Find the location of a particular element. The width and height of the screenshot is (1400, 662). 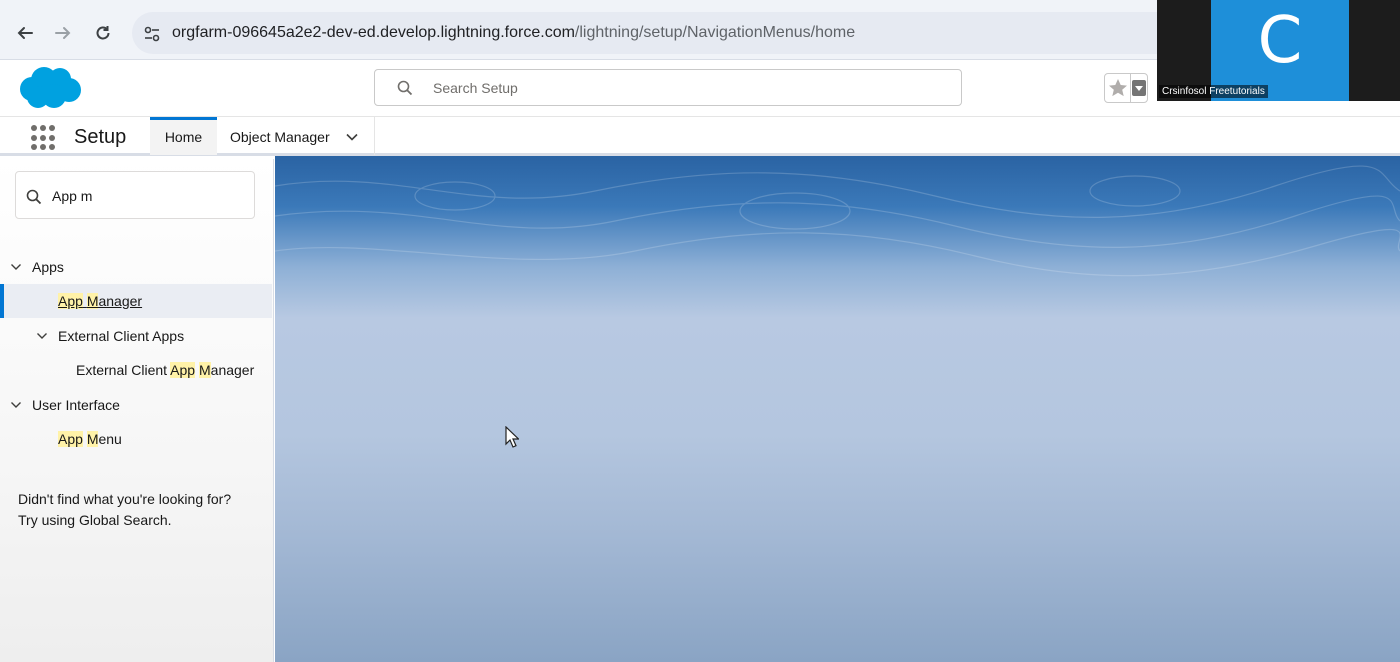

url-path: /lightning/setup/NavigationMenus/home is located at coordinates (715, 32).